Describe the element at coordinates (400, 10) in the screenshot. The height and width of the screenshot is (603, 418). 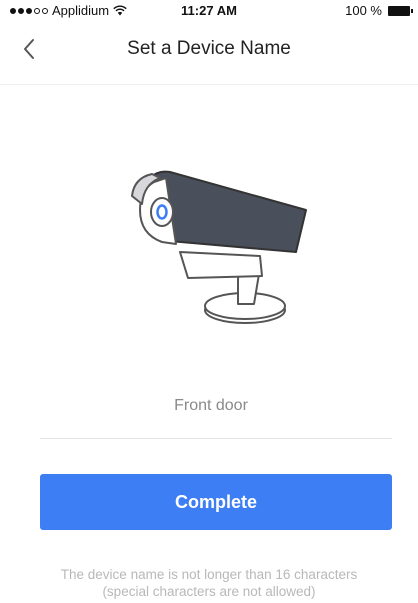
I see `battery-icon` at that location.